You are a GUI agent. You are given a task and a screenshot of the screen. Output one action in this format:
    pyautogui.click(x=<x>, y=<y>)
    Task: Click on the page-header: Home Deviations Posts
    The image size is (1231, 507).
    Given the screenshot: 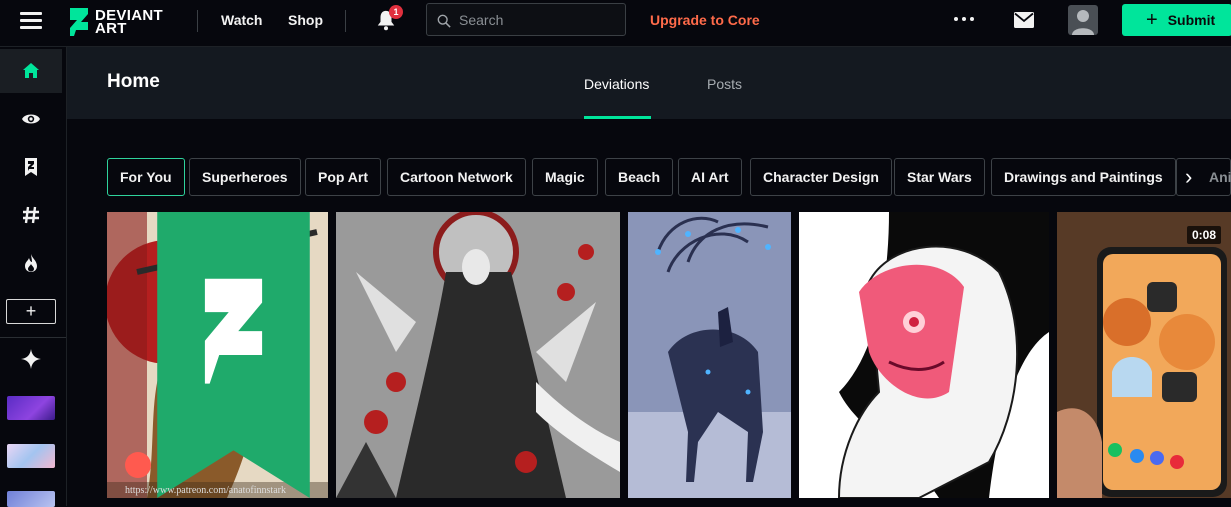 What is the action you would take?
    pyautogui.click(x=649, y=83)
    